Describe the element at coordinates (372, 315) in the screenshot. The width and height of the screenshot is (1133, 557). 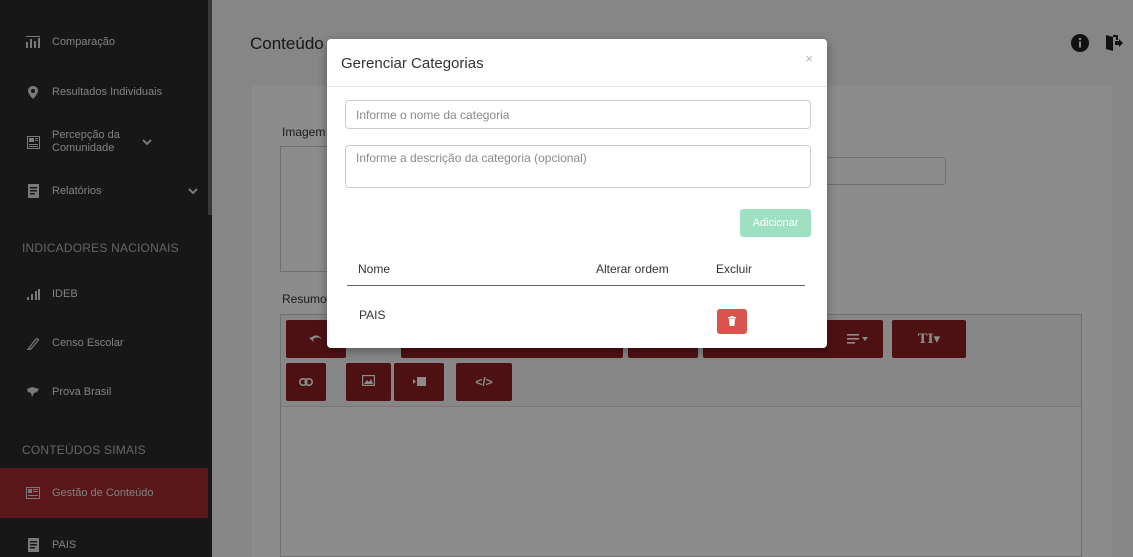
I see `category-name-cell: PAIS` at that location.